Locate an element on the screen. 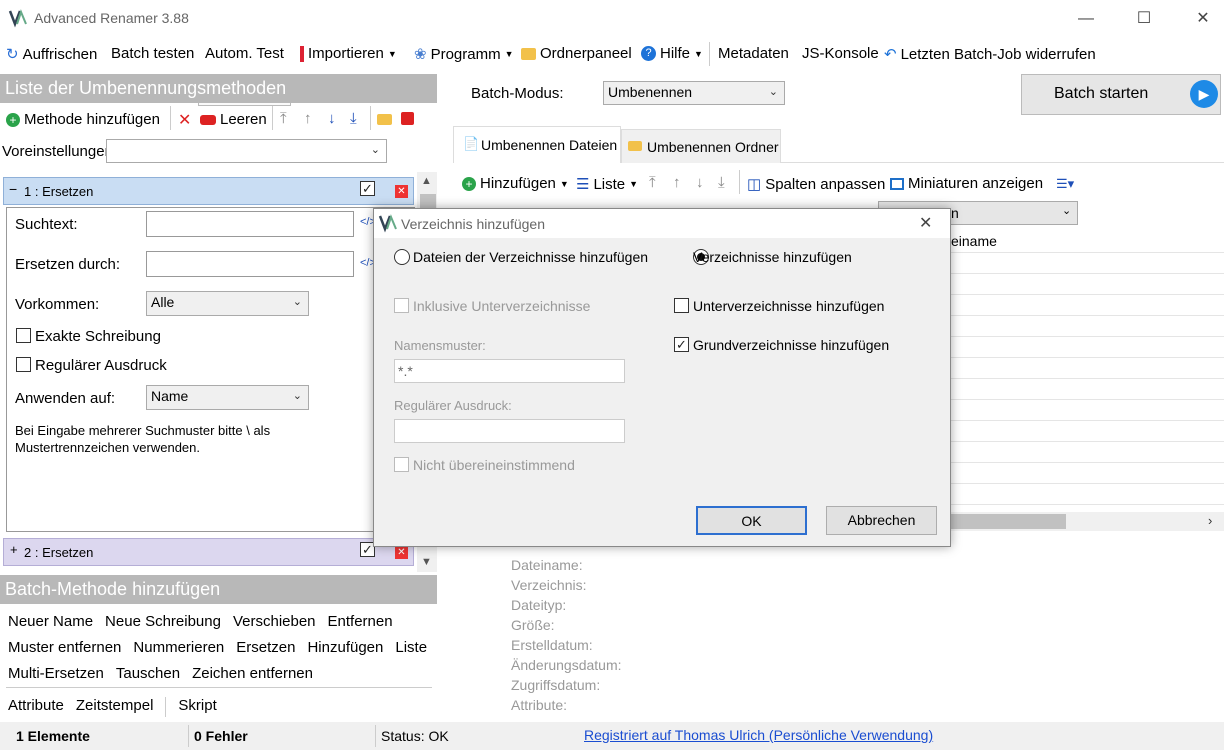 This screenshot has width=1224, height=750. method-type-link: Hinzufügen is located at coordinates (345, 647).